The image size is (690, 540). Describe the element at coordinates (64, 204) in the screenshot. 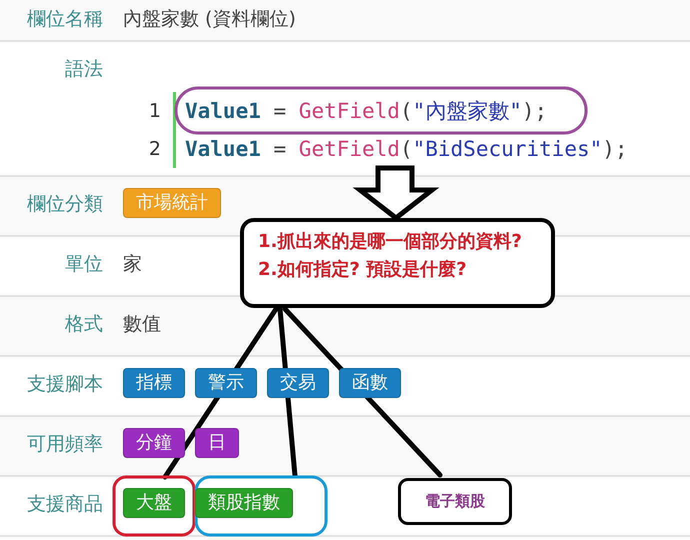

I see `field-label: 欄位分類` at that location.